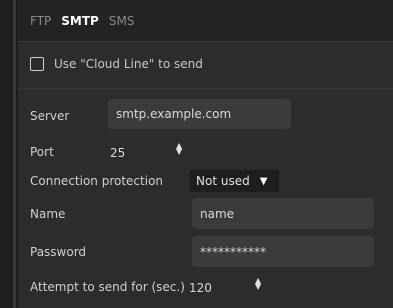 The image size is (393, 308). What do you see at coordinates (229, 286) in the screenshot?
I see `attempt-stepper: 120 ▲ ▼` at bounding box center [229, 286].